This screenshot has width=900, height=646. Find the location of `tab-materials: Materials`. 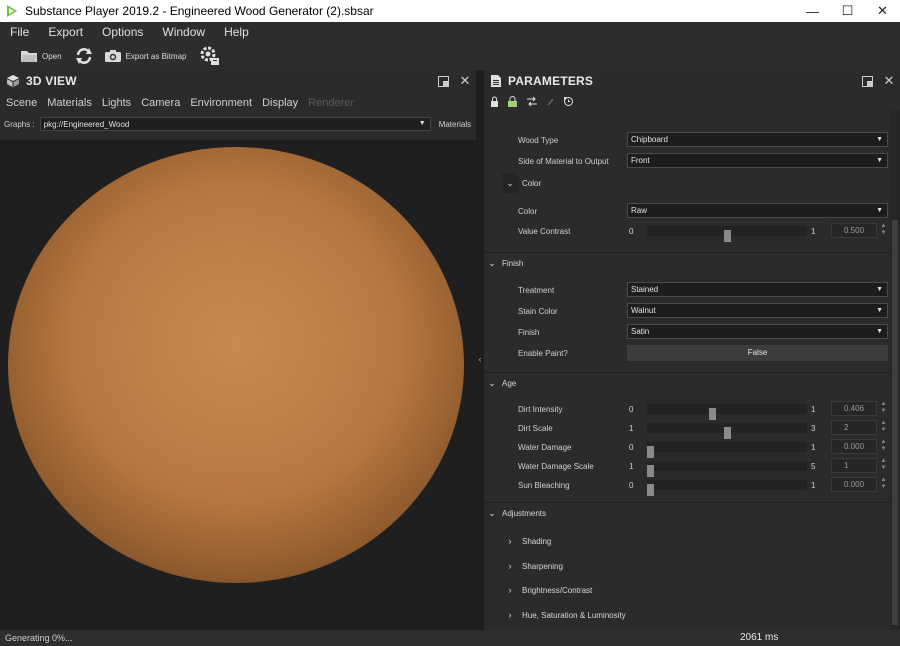

tab-materials: Materials is located at coordinates (69, 103).